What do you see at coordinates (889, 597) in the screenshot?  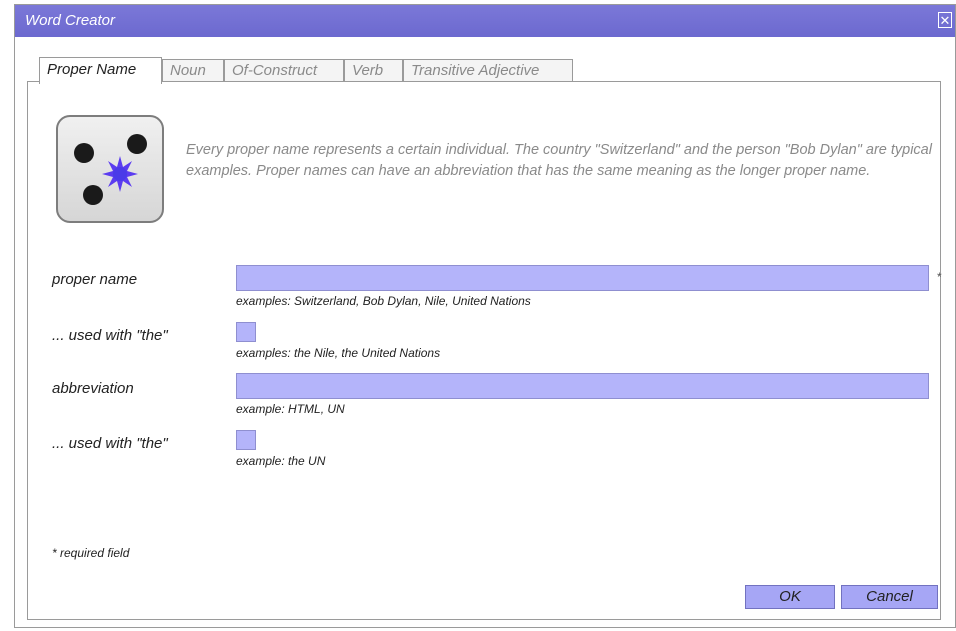 I see `cancel-button: Cancel` at bounding box center [889, 597].